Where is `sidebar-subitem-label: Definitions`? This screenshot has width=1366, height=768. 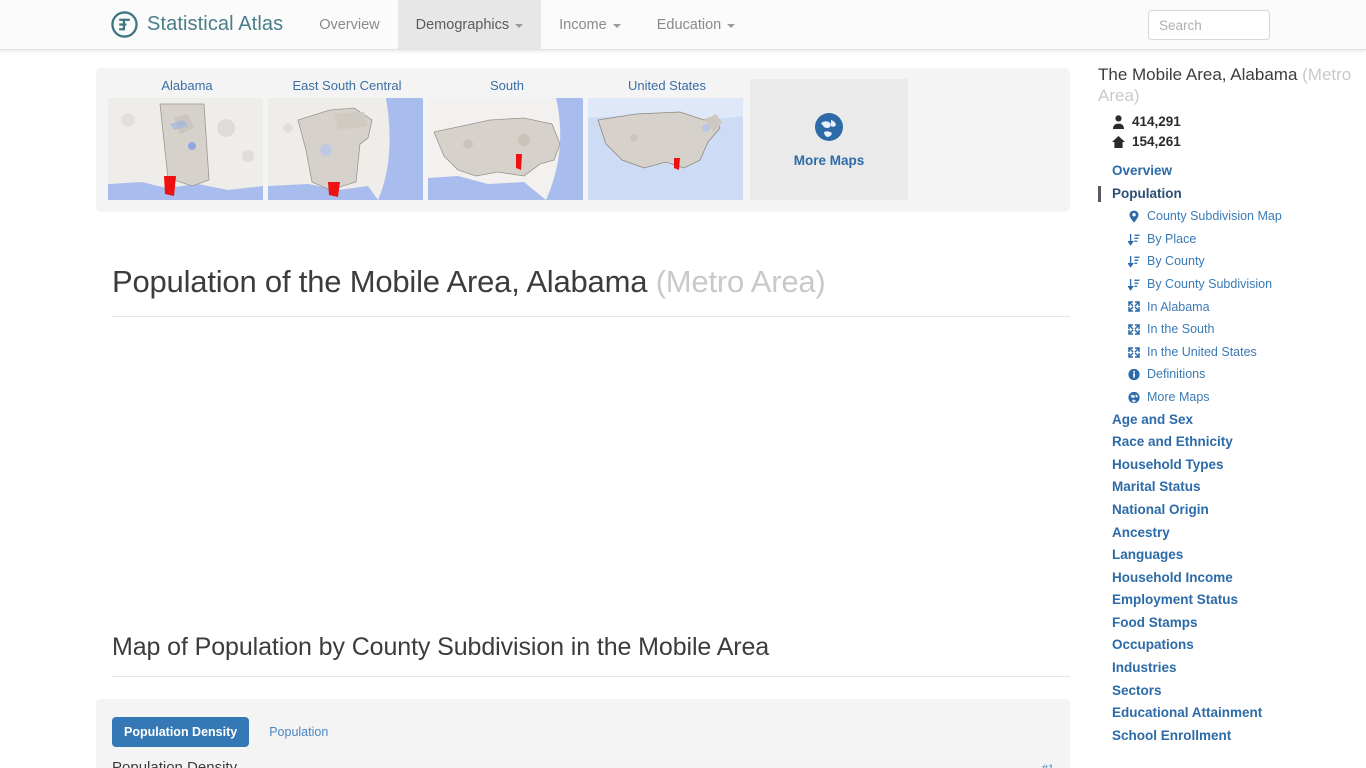 sidebar-subitem-label: Definitions is located at coordinates (1176, 374).